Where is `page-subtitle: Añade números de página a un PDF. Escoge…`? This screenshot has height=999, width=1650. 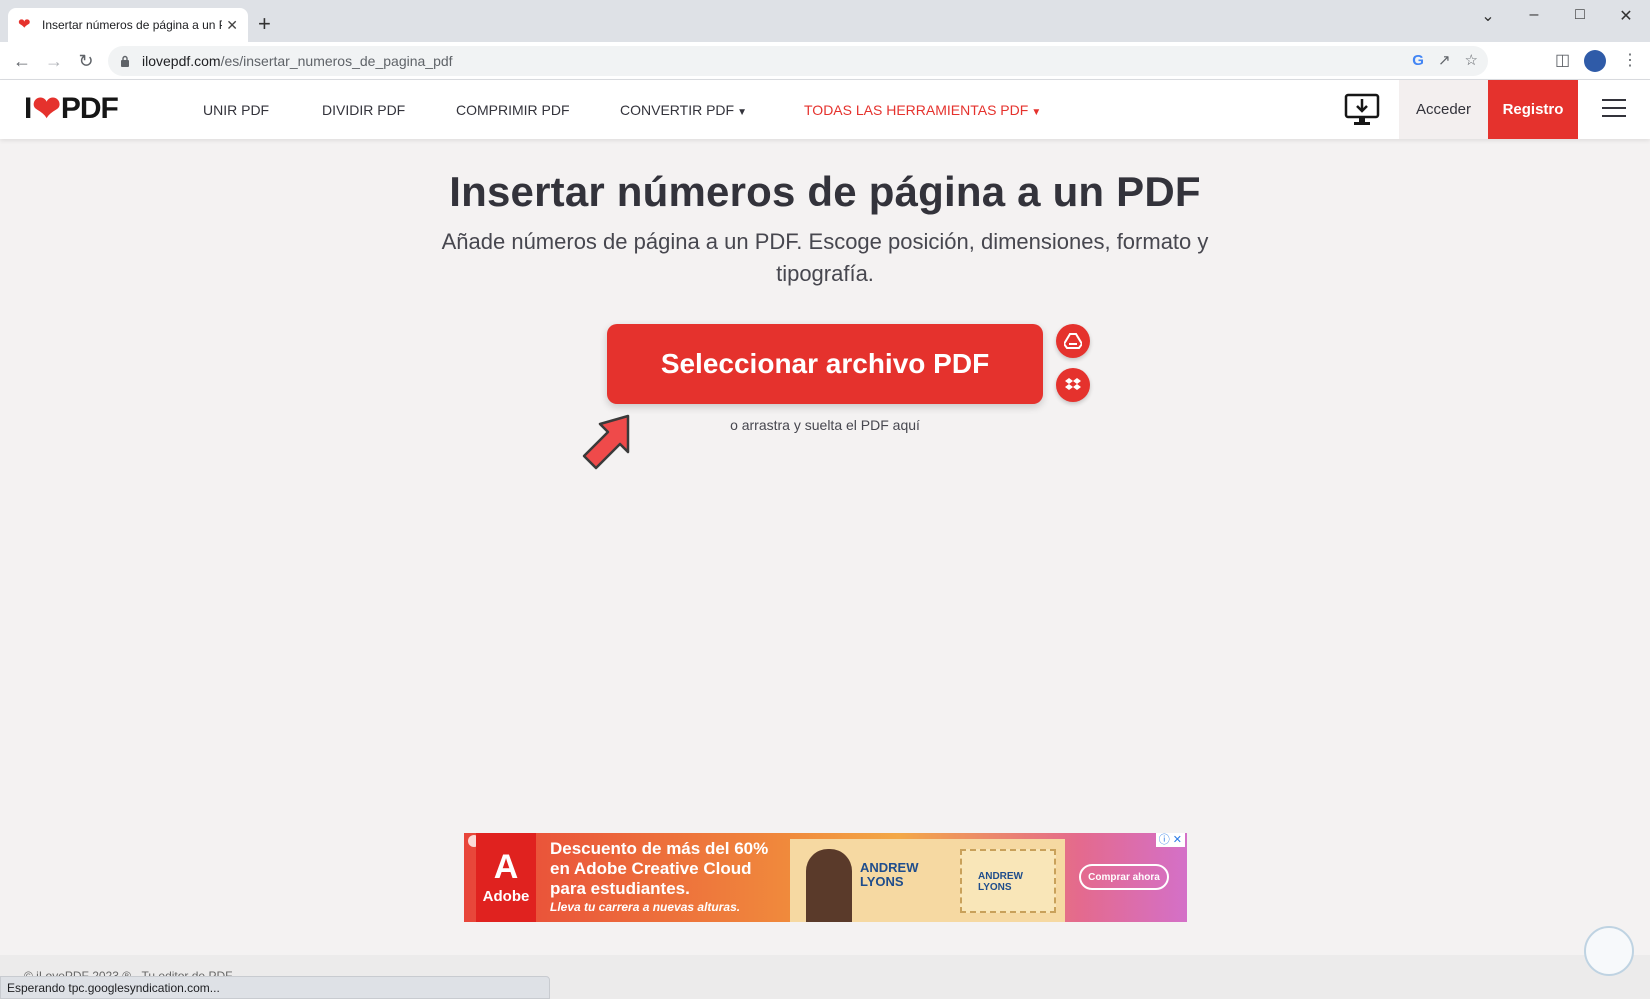 page-subtitle: Añade números de página a un PDF. Escoge… is located at coordinates (825, 257).